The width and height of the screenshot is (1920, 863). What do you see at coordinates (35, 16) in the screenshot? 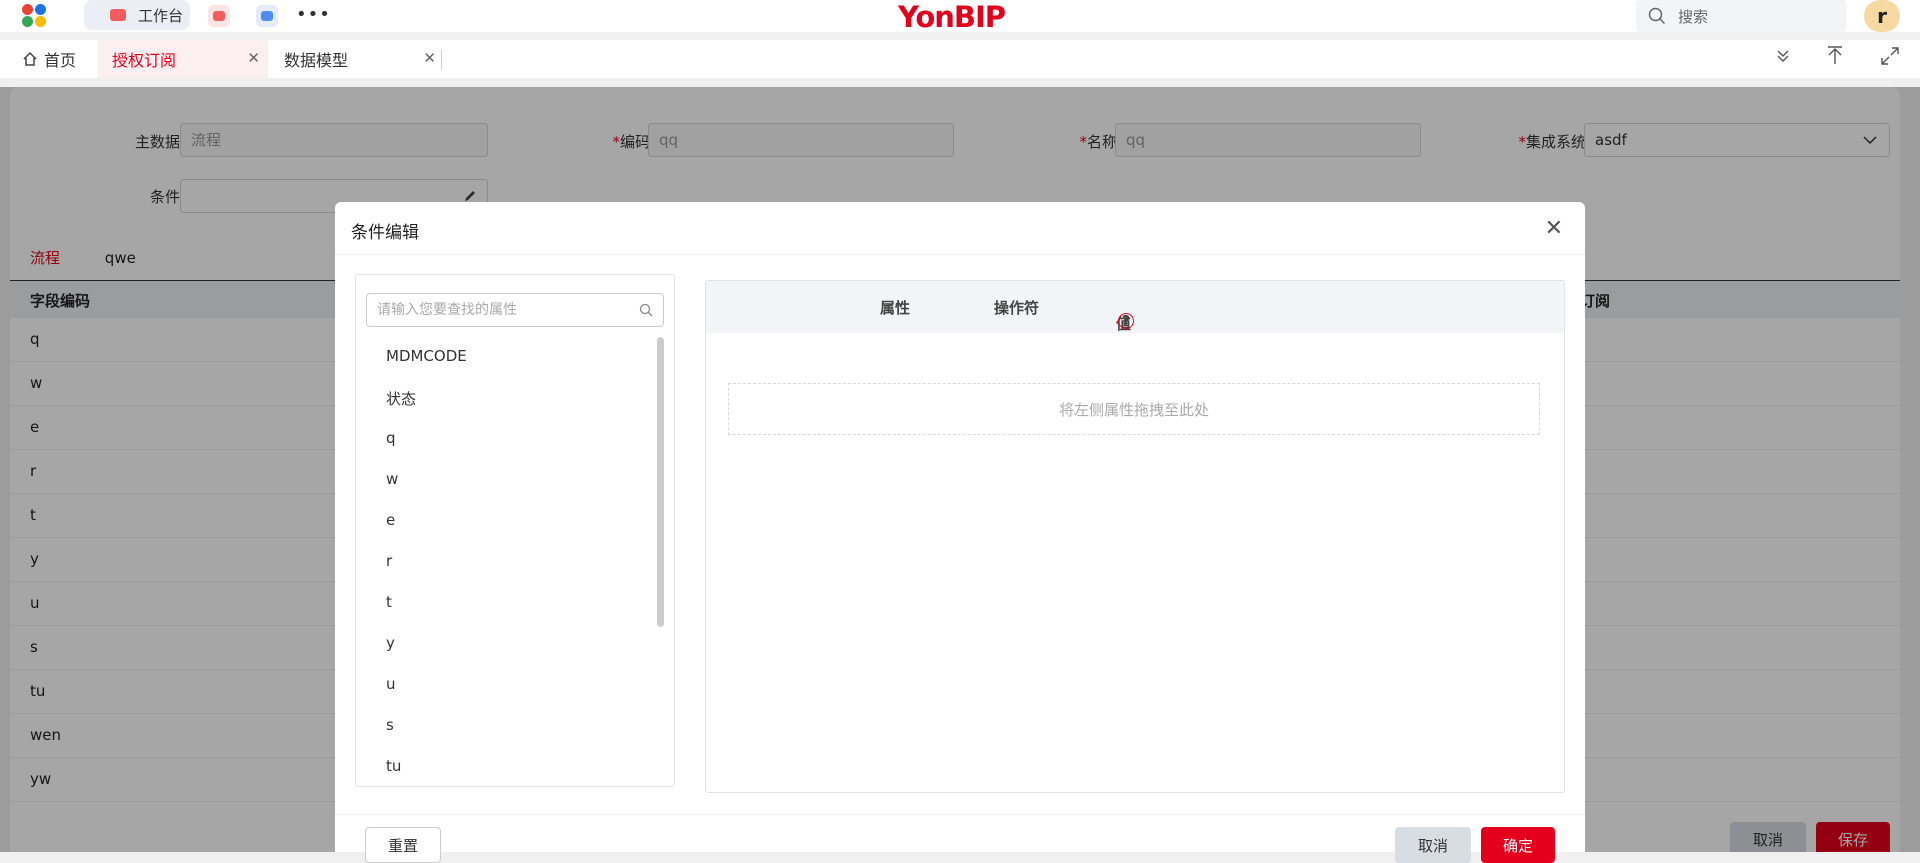
I see `app-logo-icon` at bounding box center [35, 16].